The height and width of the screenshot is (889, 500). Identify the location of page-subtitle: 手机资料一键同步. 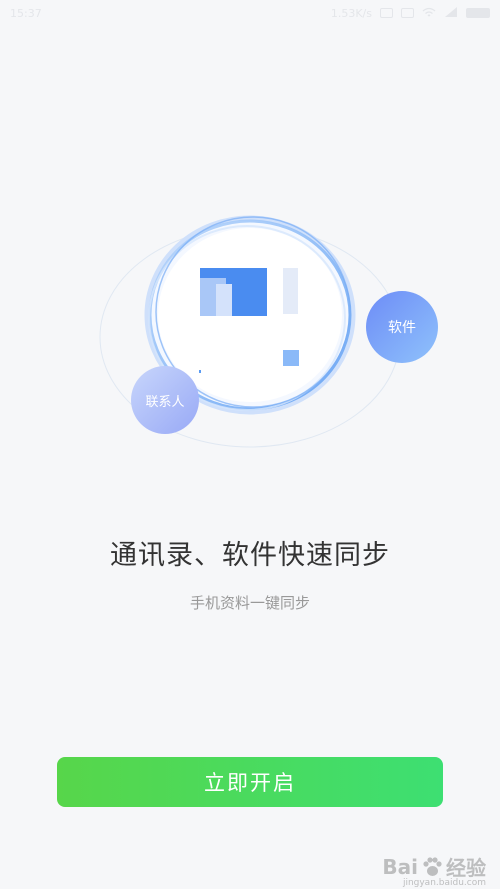
(249, 603).